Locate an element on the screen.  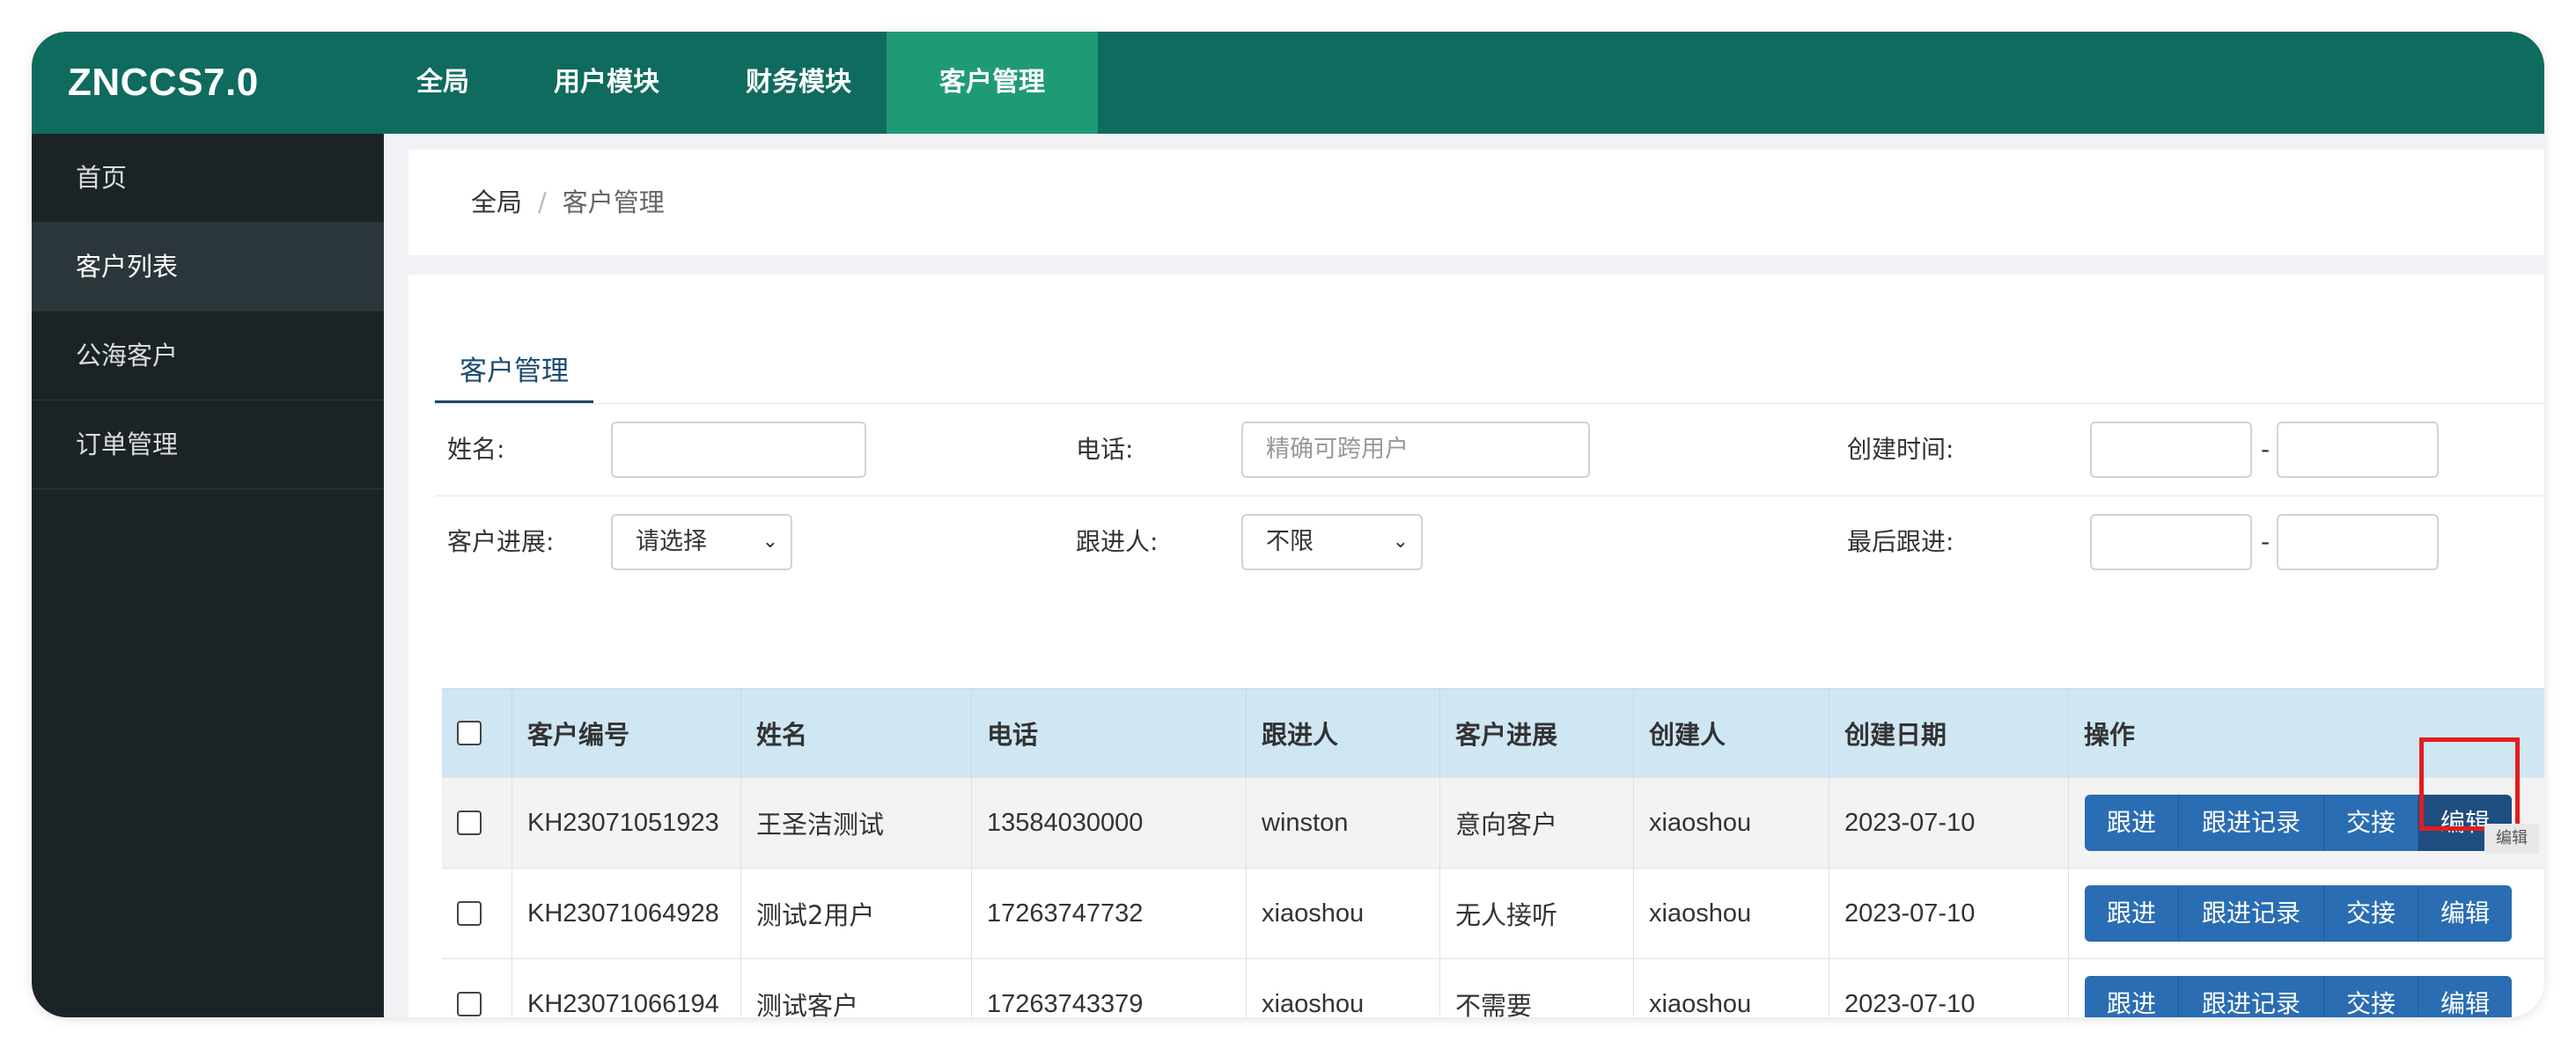
name-input is located at coordinates (738, 450).